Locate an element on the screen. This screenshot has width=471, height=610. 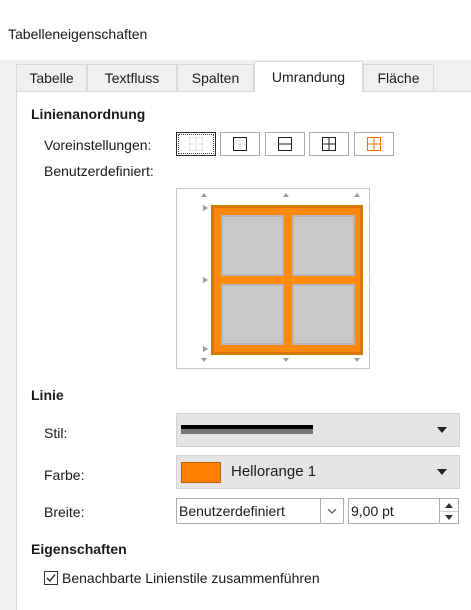
merge-line-styles-label: Benachbarte Linienstile zusammenführen is located at coordinates (191, 578).